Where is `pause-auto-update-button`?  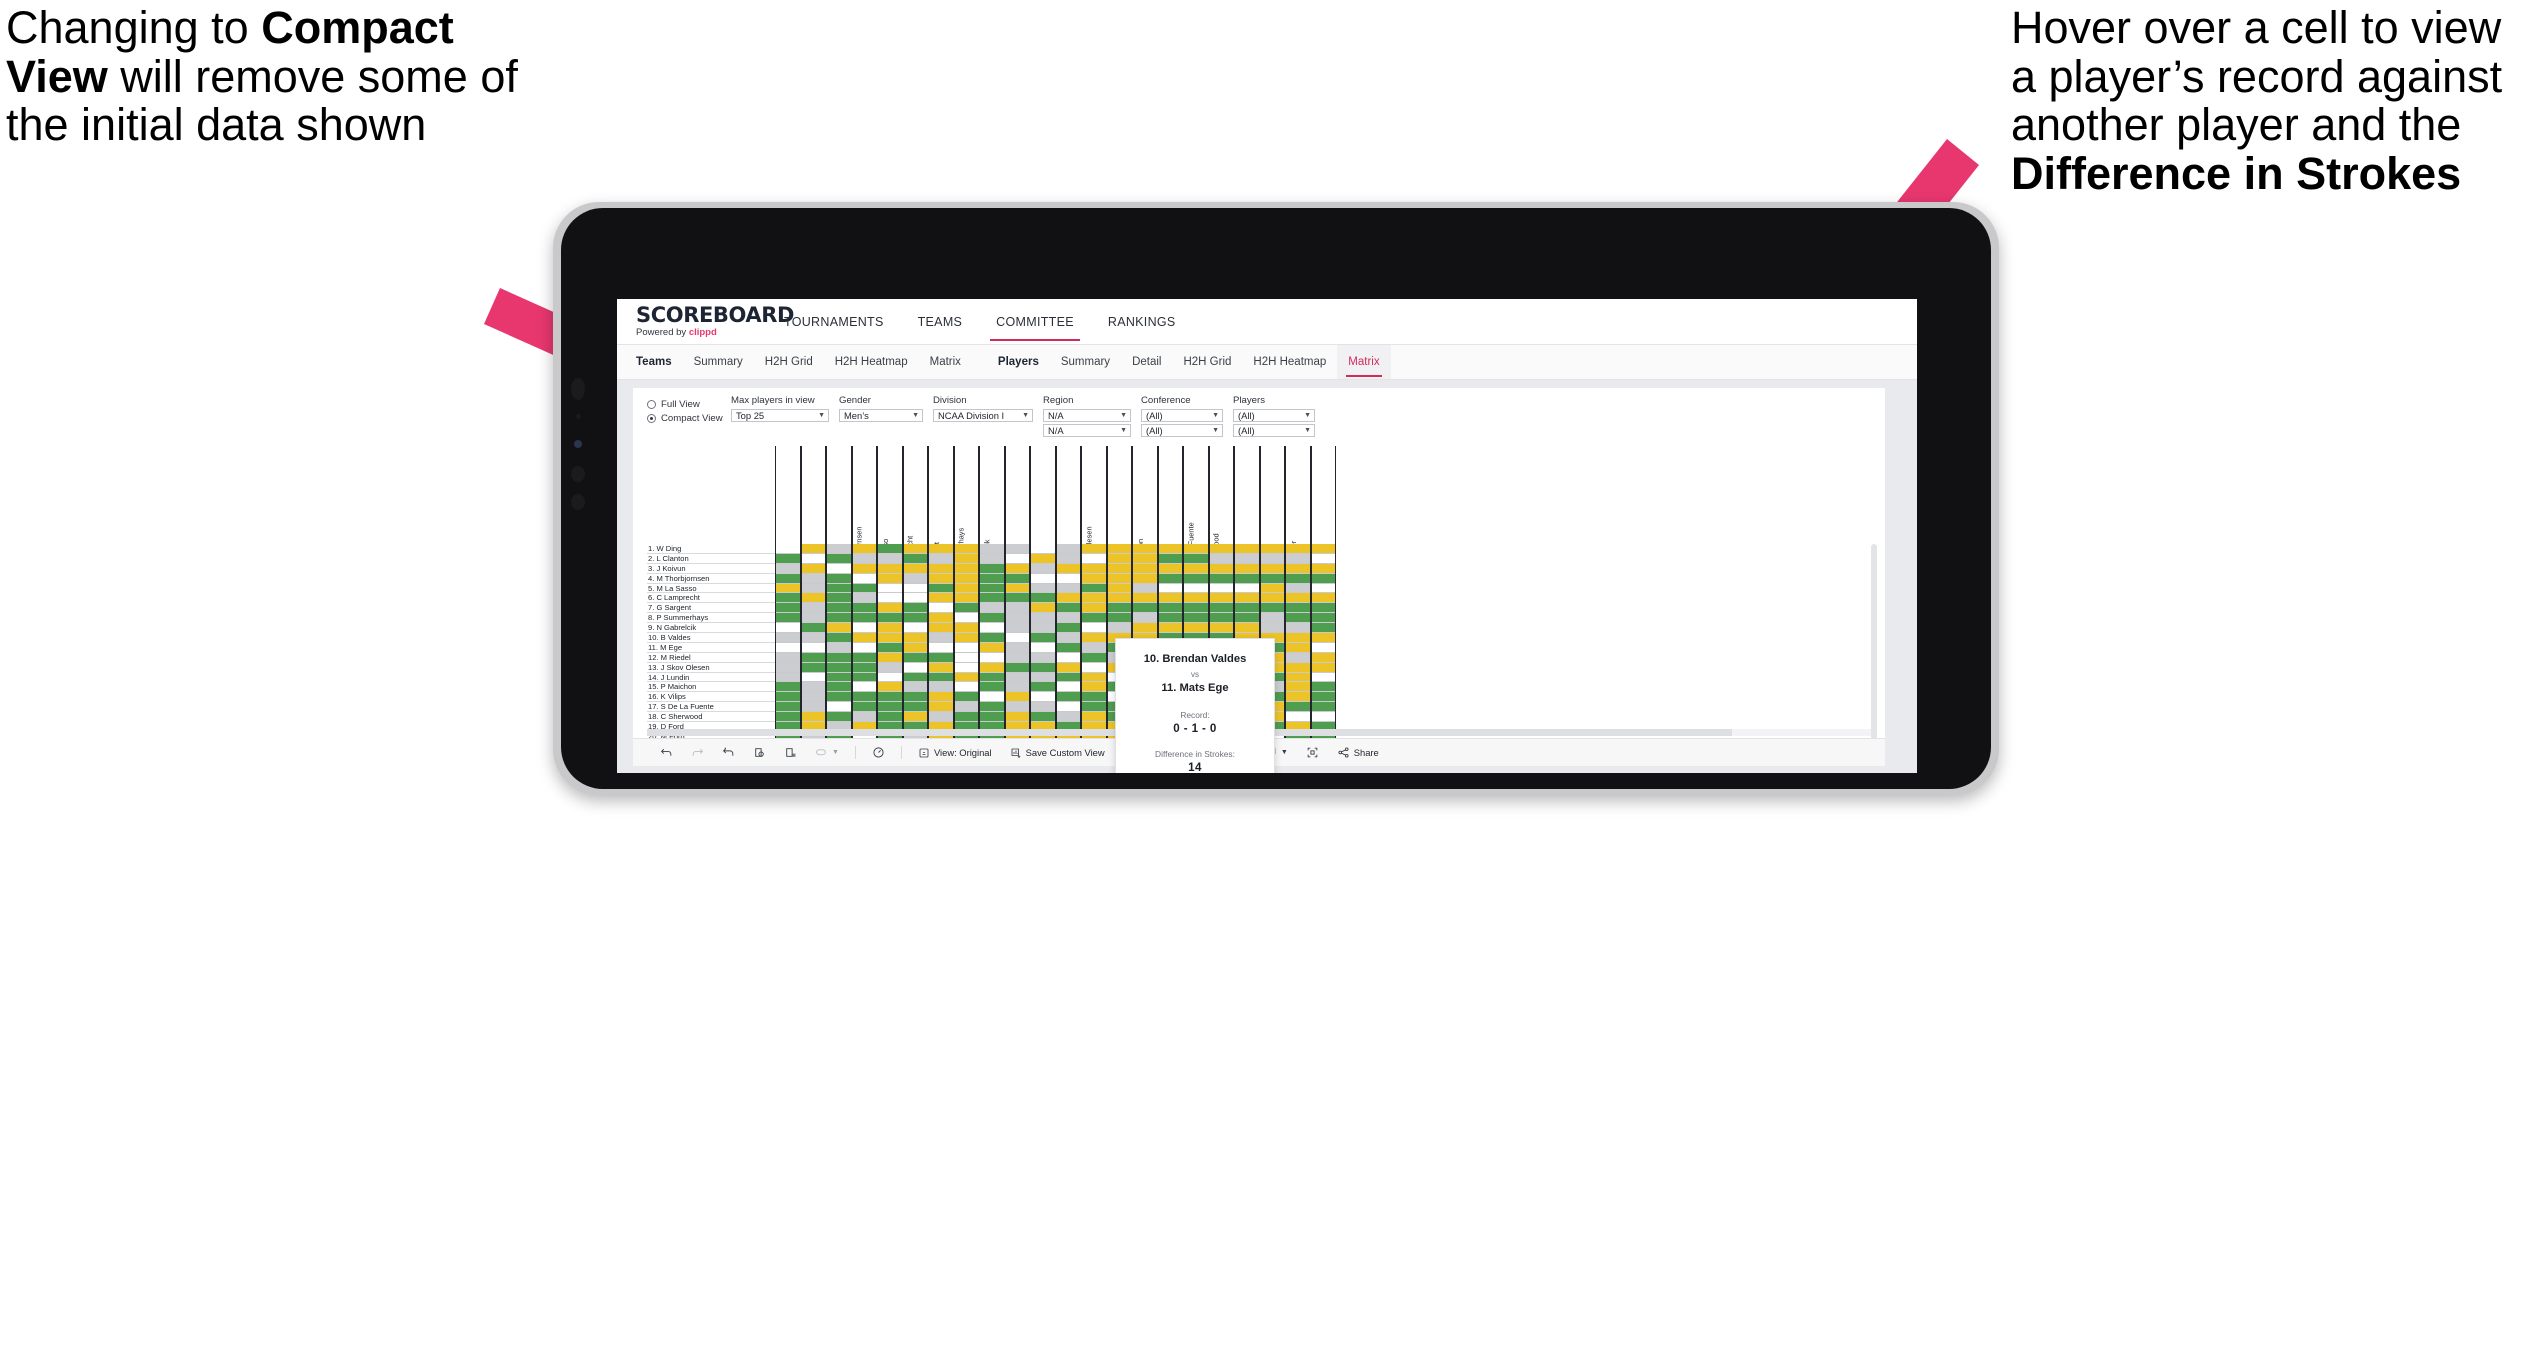 pause-auto-update-button is located at coordinates (878, 752).